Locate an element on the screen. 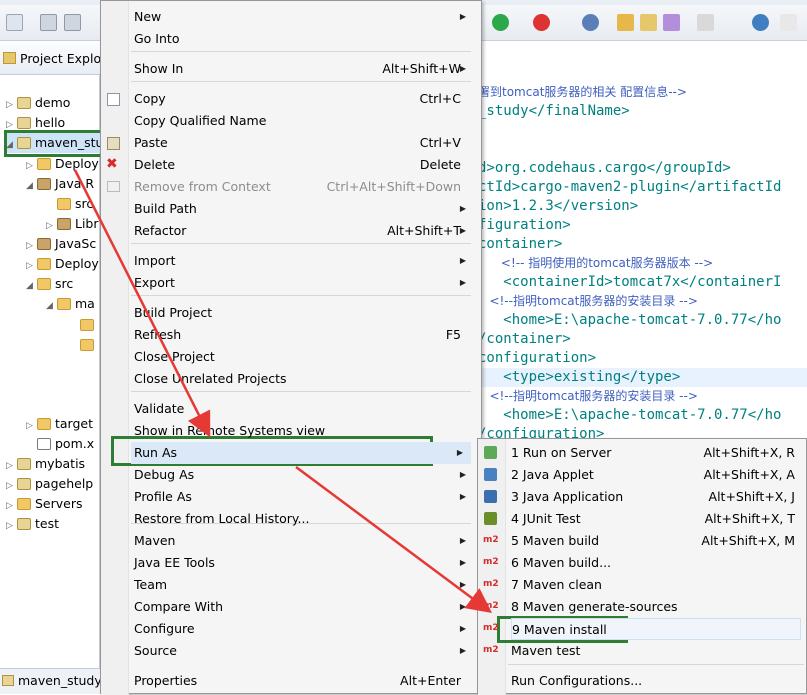 This screenshot has height=695, width=807. tree-item-libraries: ▷ Libr is located at coordinates (72, 224).